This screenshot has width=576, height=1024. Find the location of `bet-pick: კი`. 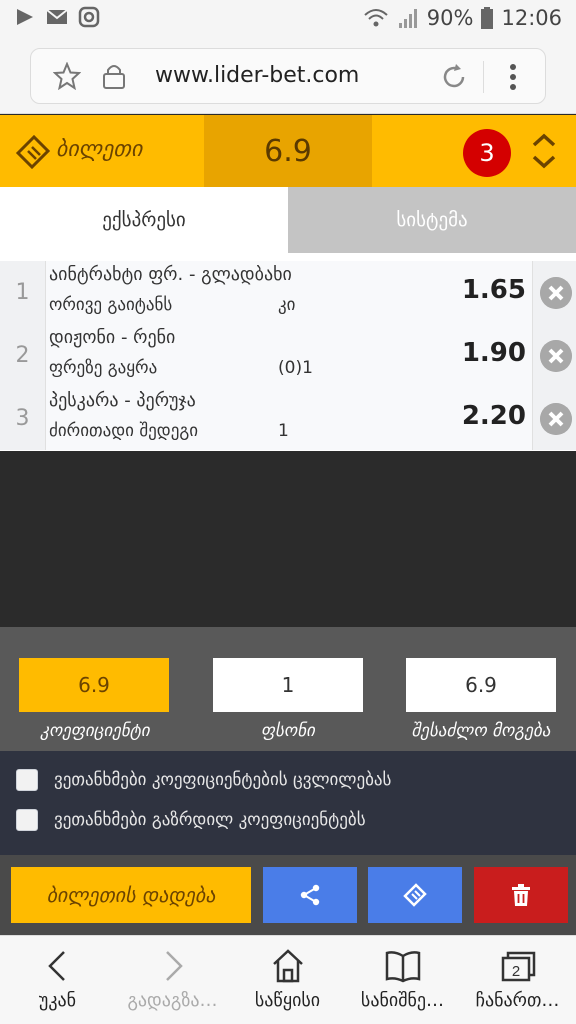

bet-pick: კი is located at coordinates (287, 305).